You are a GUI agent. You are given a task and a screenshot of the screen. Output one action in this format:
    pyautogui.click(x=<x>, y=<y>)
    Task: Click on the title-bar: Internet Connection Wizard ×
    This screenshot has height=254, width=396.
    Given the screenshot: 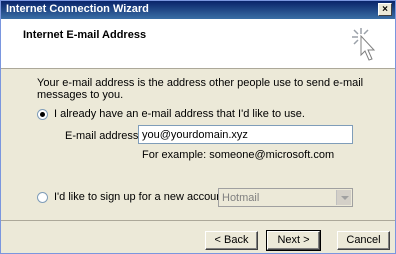 What is the action you would take?
    pyautogui.click(x=198, y=10)
    